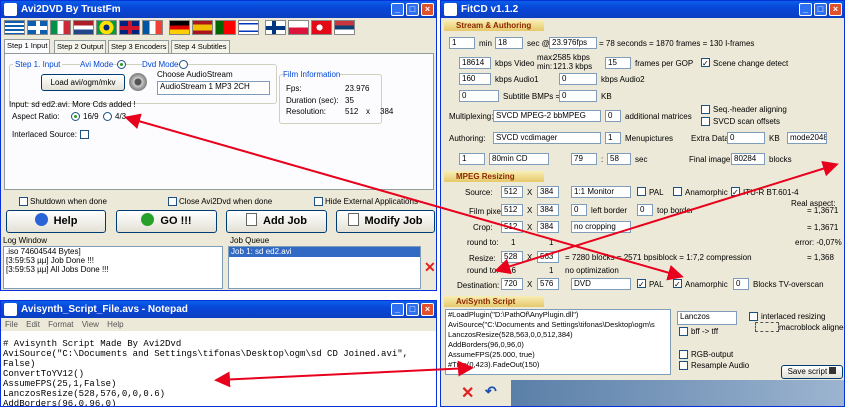 Image resolution: width=845 pixels, height=407 pixels. What do you see at coordinates (601, 192) in the screenshot?
I see `monitor-select: 1:1 Monitor` at bounding box center [601, 192].